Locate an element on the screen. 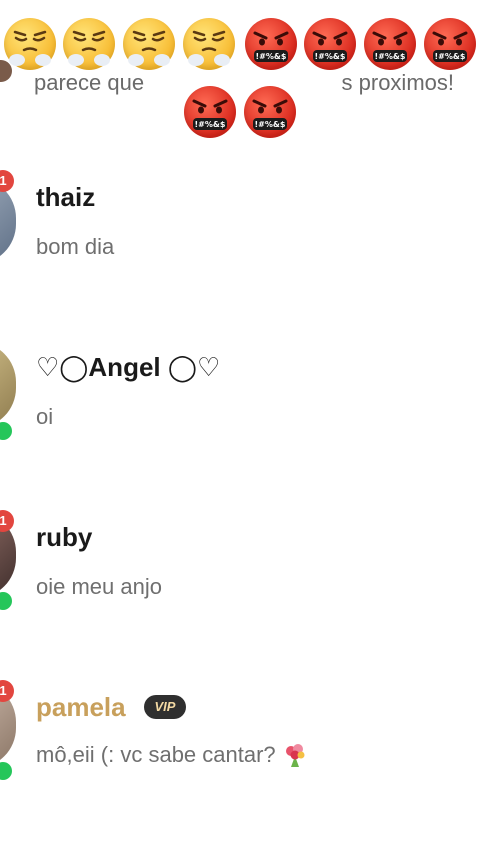 This screenshot has height=854, width=480. chat-preview: bom dia is located at coordinates (75, 246).